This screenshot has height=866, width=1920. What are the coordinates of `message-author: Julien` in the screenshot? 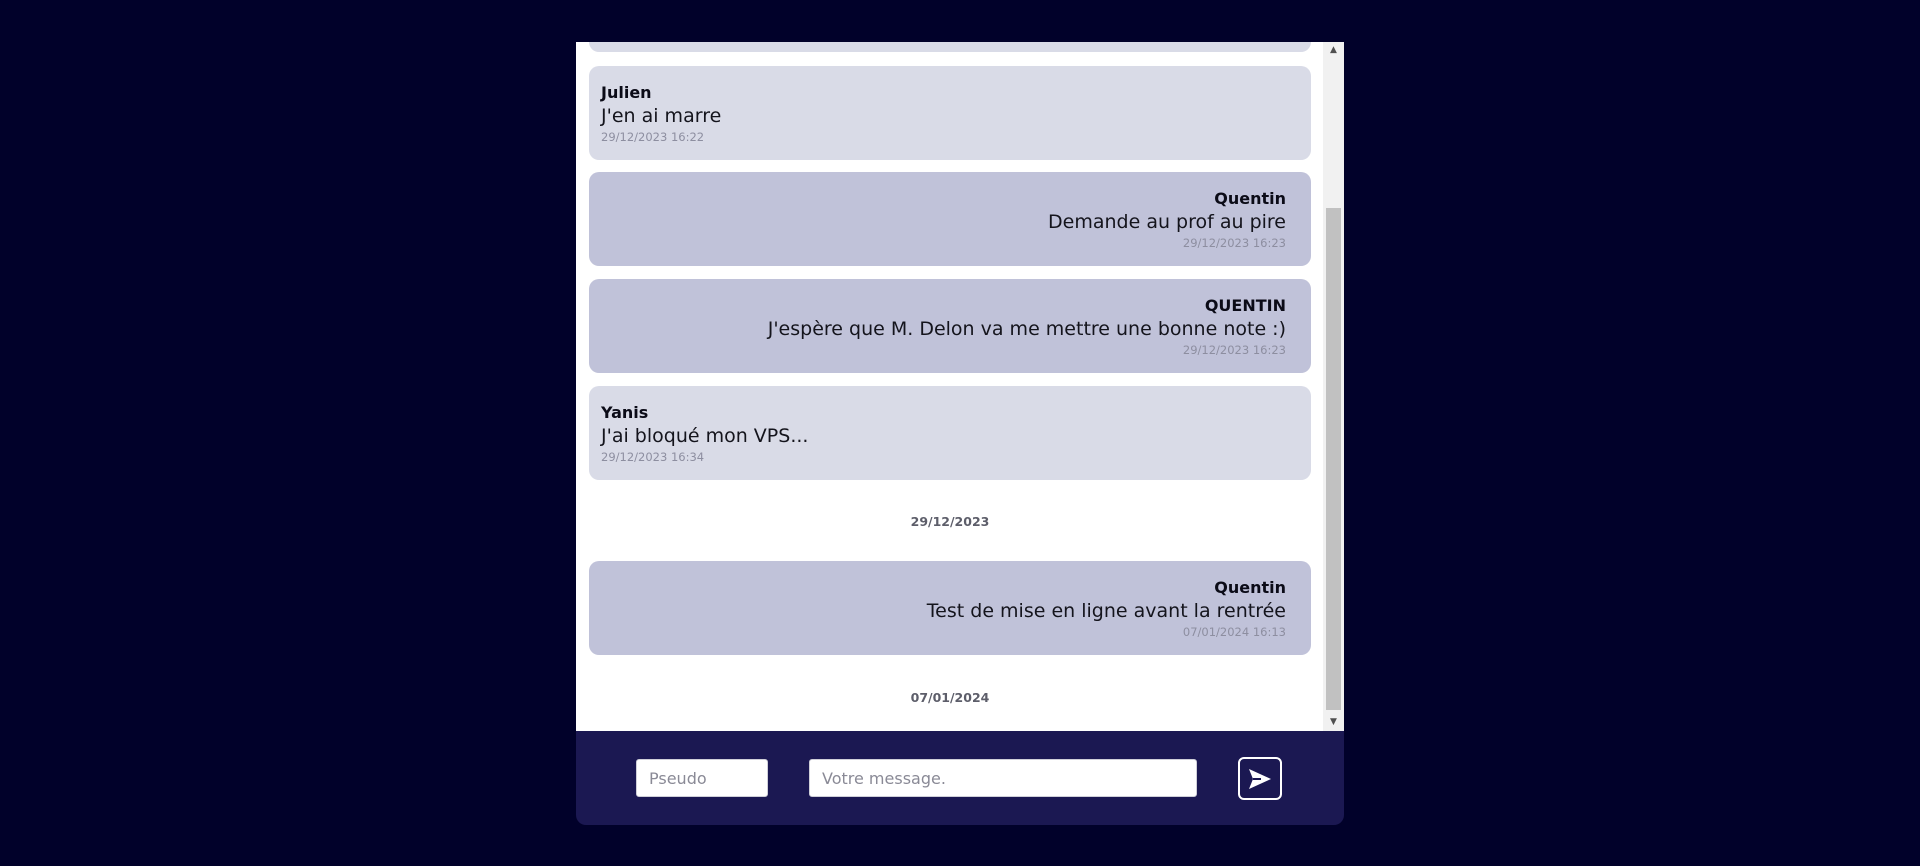 It's located at (626, 92).